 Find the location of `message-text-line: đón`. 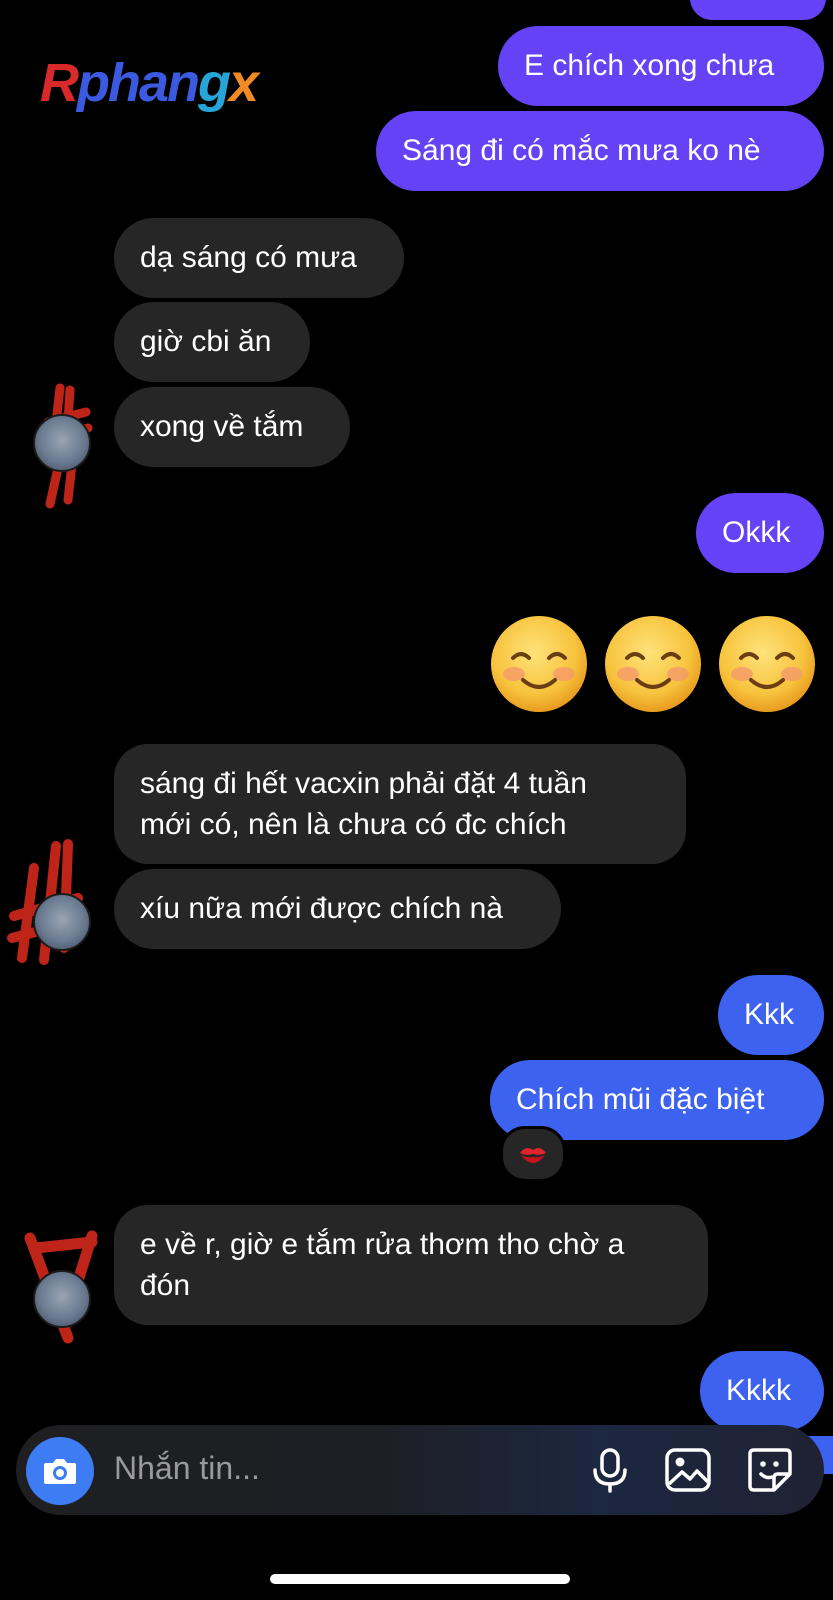

message-text-line: đón is located at coordinates (165, 1285).